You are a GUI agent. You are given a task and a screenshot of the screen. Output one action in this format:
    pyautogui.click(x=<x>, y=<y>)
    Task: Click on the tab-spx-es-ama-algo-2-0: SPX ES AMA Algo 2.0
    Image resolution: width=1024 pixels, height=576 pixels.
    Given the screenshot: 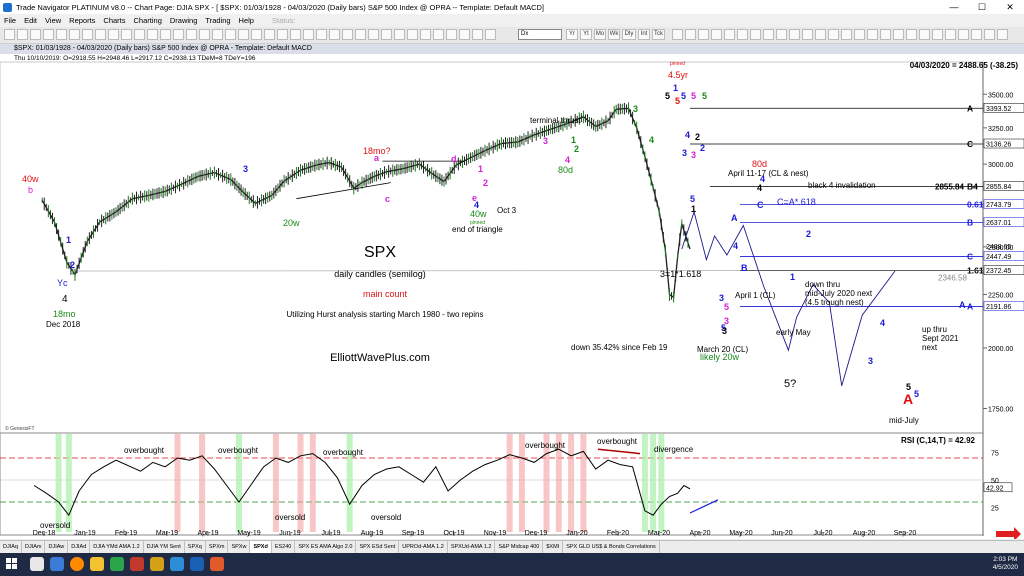 What is the action you would take?
    pyautogui.click(x=326, y=547)
    